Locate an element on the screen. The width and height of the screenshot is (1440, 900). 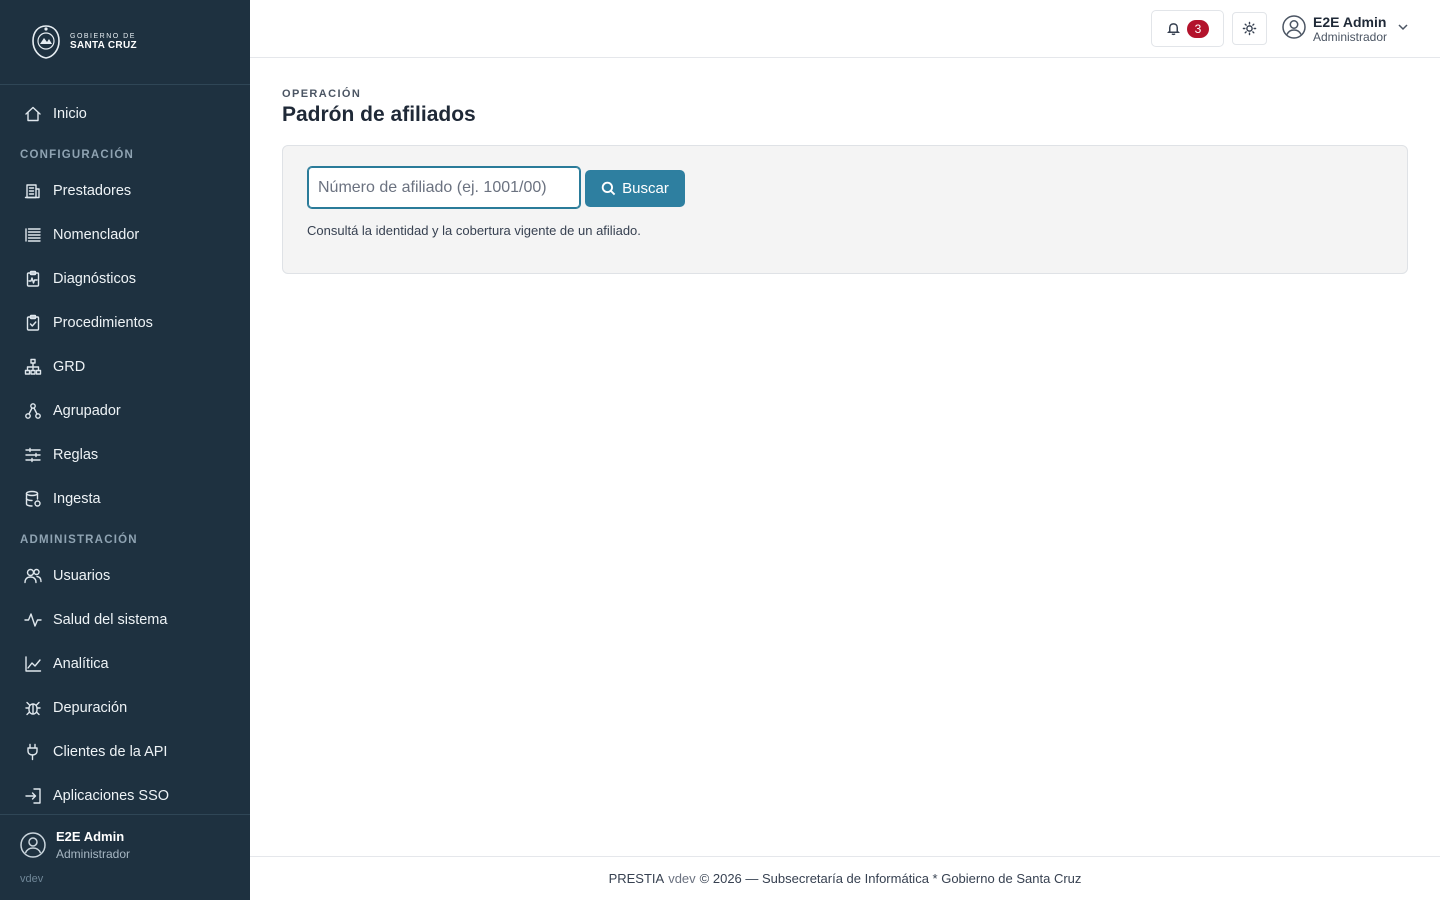
notifications-badge: 3 is located at coordinates (1198, 28).